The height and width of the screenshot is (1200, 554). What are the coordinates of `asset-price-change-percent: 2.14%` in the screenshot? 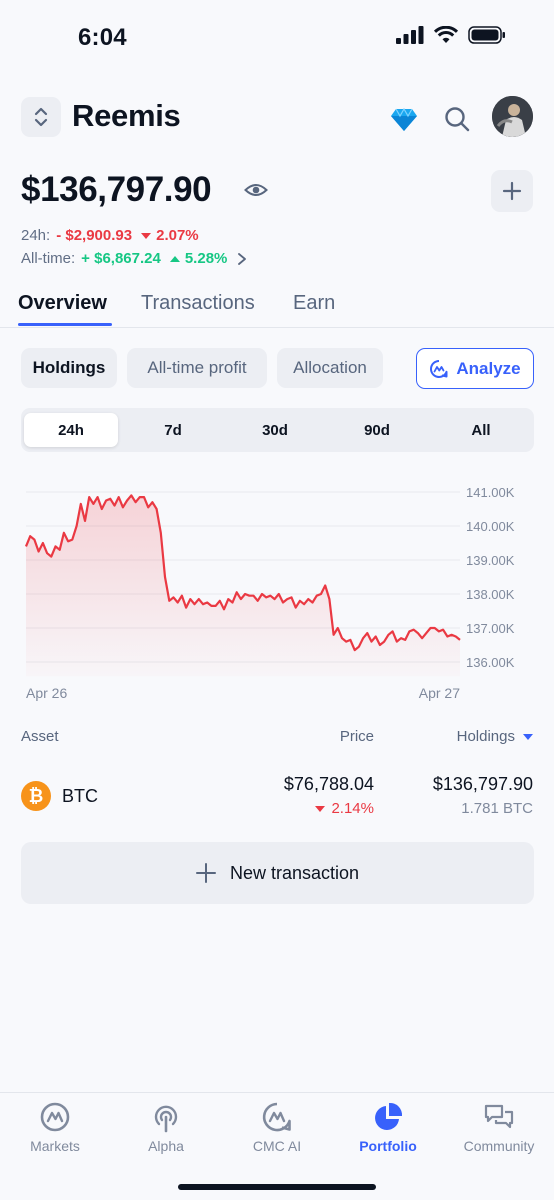 It's located at (352, 808).